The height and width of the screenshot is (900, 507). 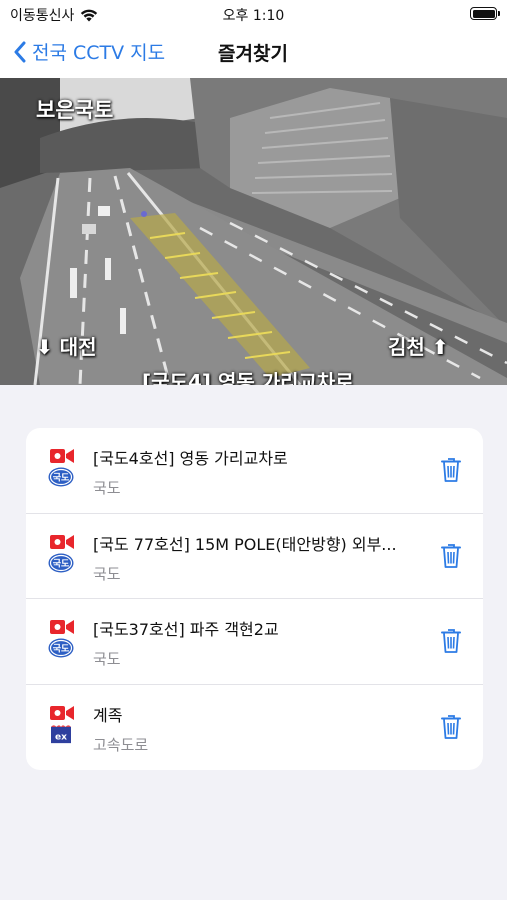 What do you see at coordinates (61, 737) in the screenshot?
I see `type-badge-label: ex` at bounding box center [61, 737].